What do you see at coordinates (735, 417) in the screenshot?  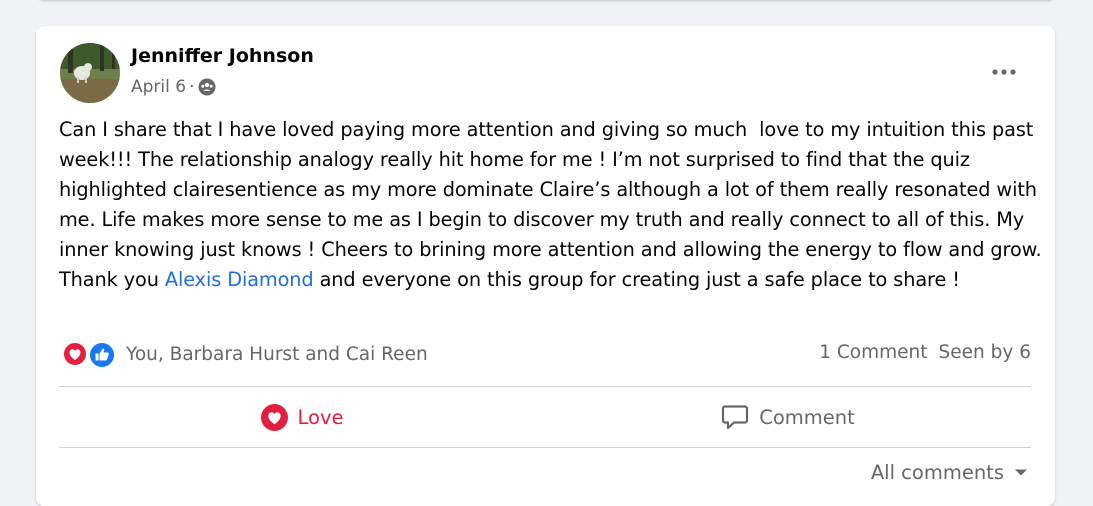 I see `comment-icon` at bounding box center [735, 417].